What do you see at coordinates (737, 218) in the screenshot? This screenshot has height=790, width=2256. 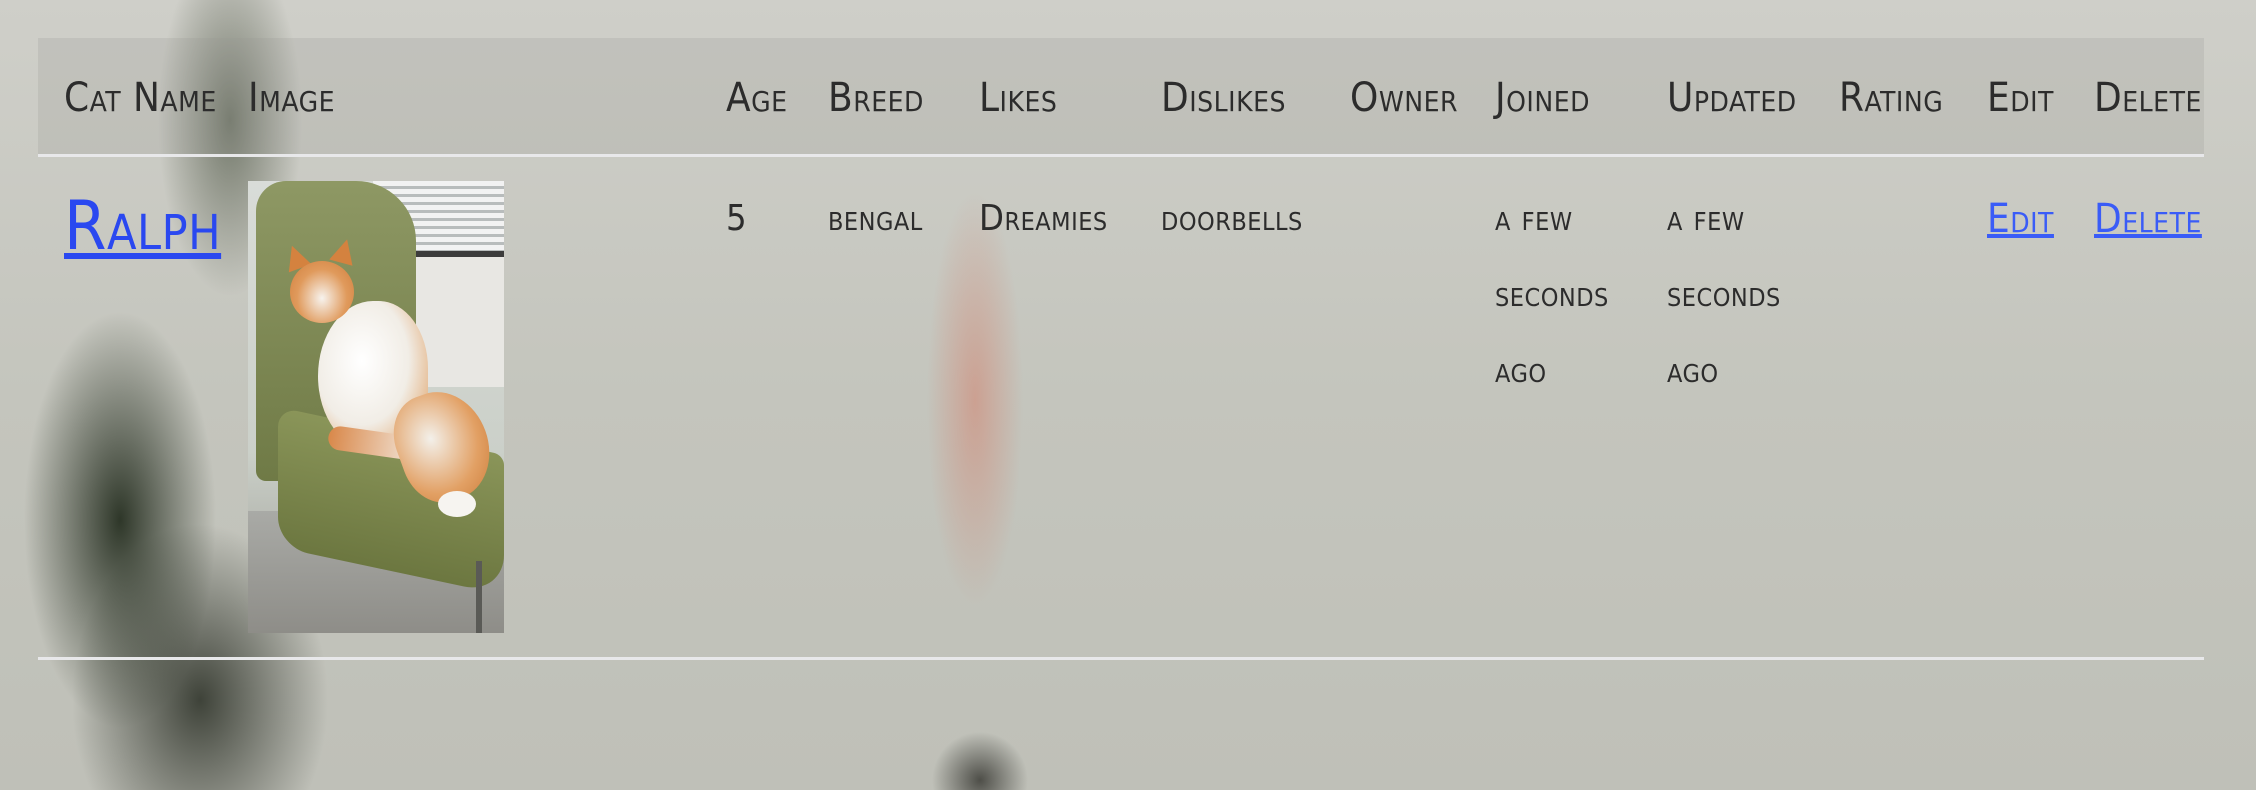 I see `cell-age: 5` at bounding box center [737, 218].